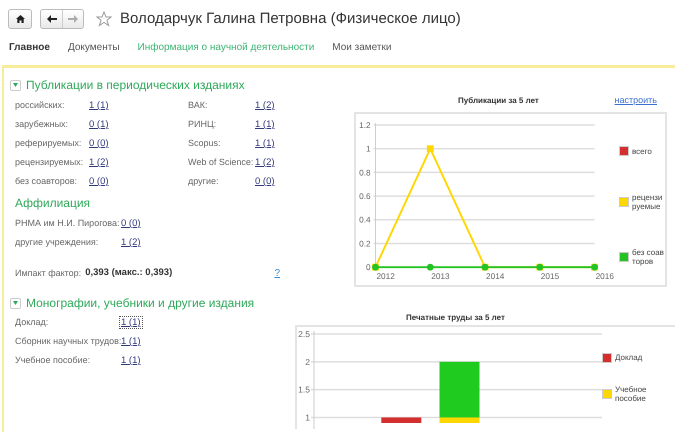  What do you see at coordinates (57, 242) in the screenshot?
I see `field-label: другие учреждения:` at bounding box center [57, 242].